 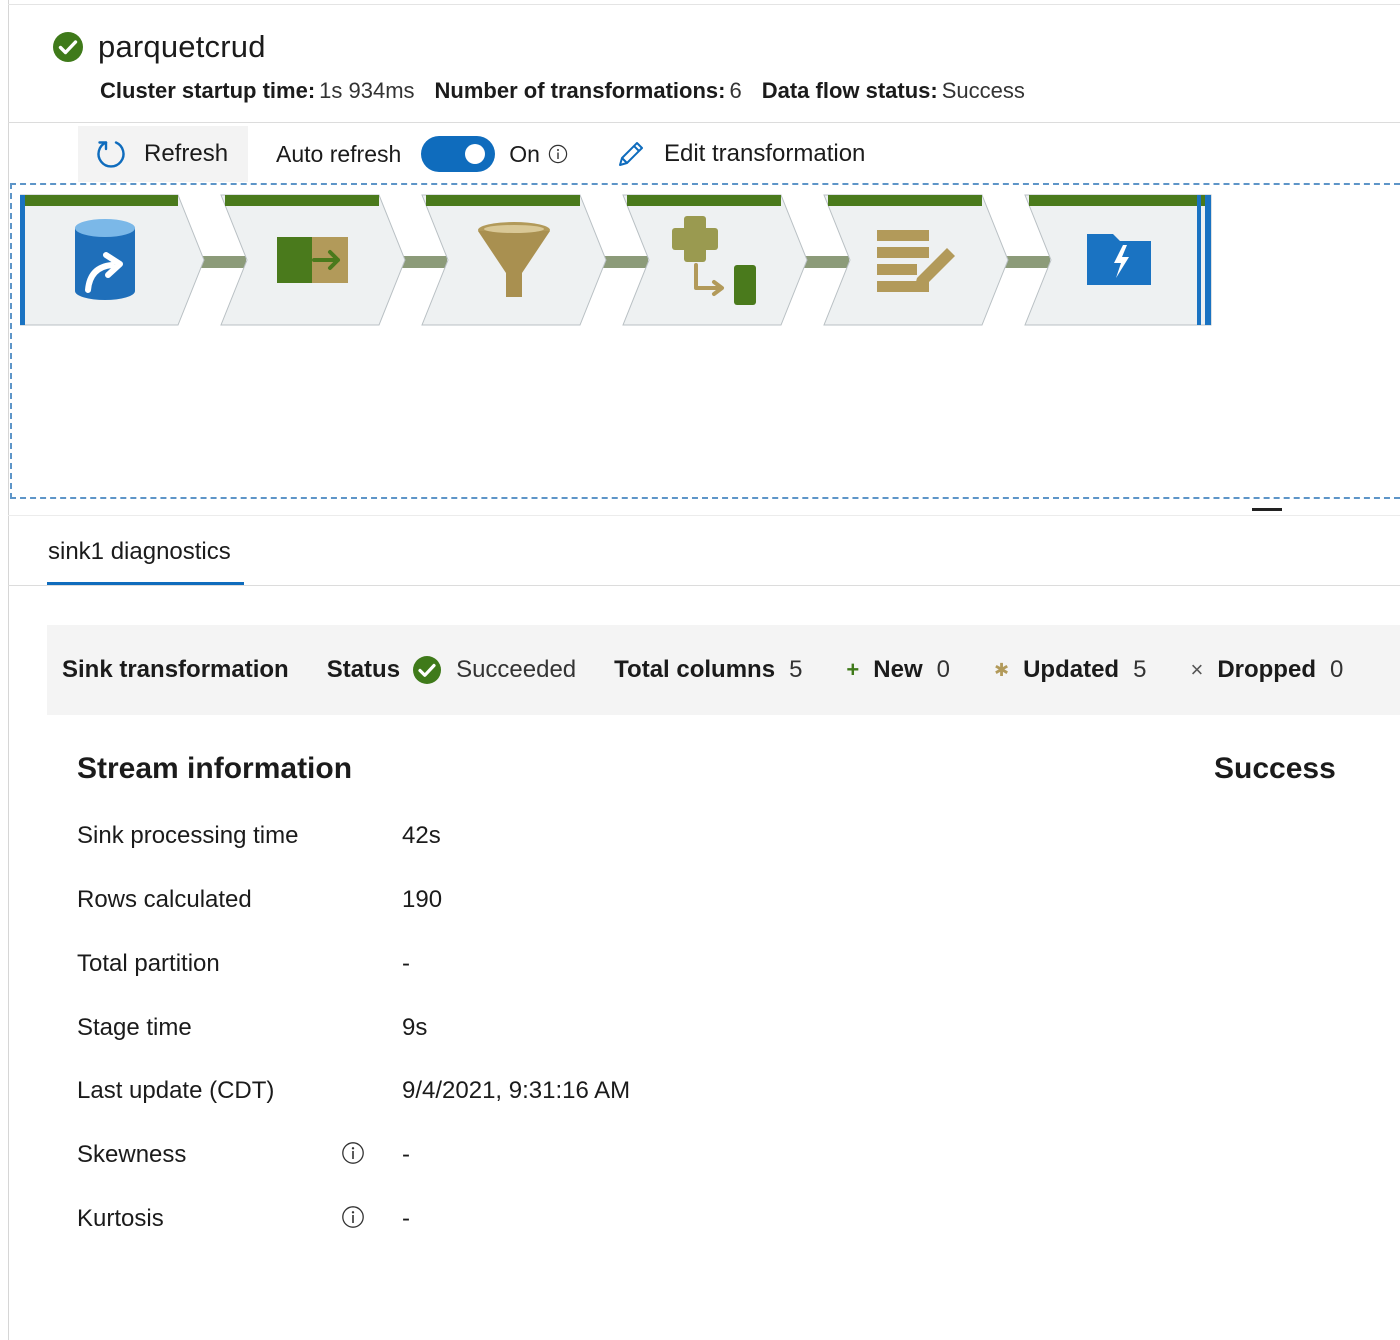 I want to click on data-flow-status: Data flow status: Success, so click(x=893, y=90).